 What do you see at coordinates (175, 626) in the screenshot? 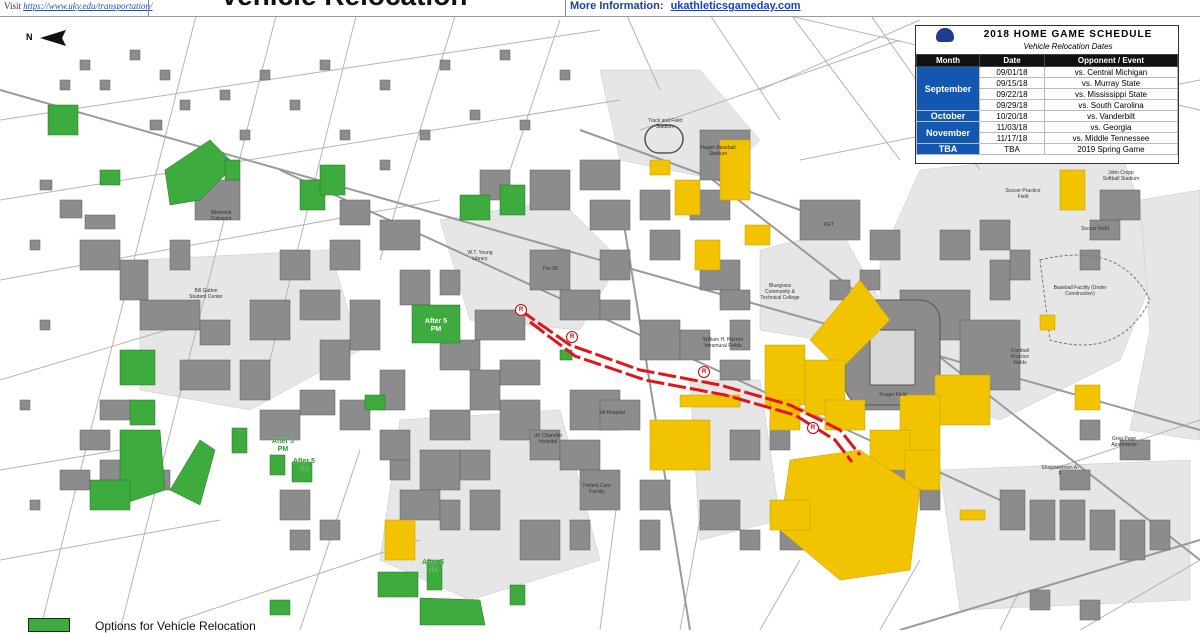
I see `legend-label: Options for Vehicle Relocation` at bounding box center [175, 626].